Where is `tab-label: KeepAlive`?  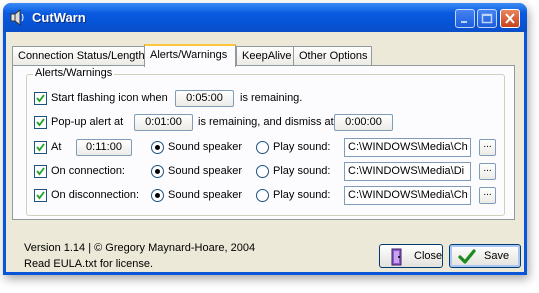 tab-label: KeepAlive is located at coordinates (267, 56).